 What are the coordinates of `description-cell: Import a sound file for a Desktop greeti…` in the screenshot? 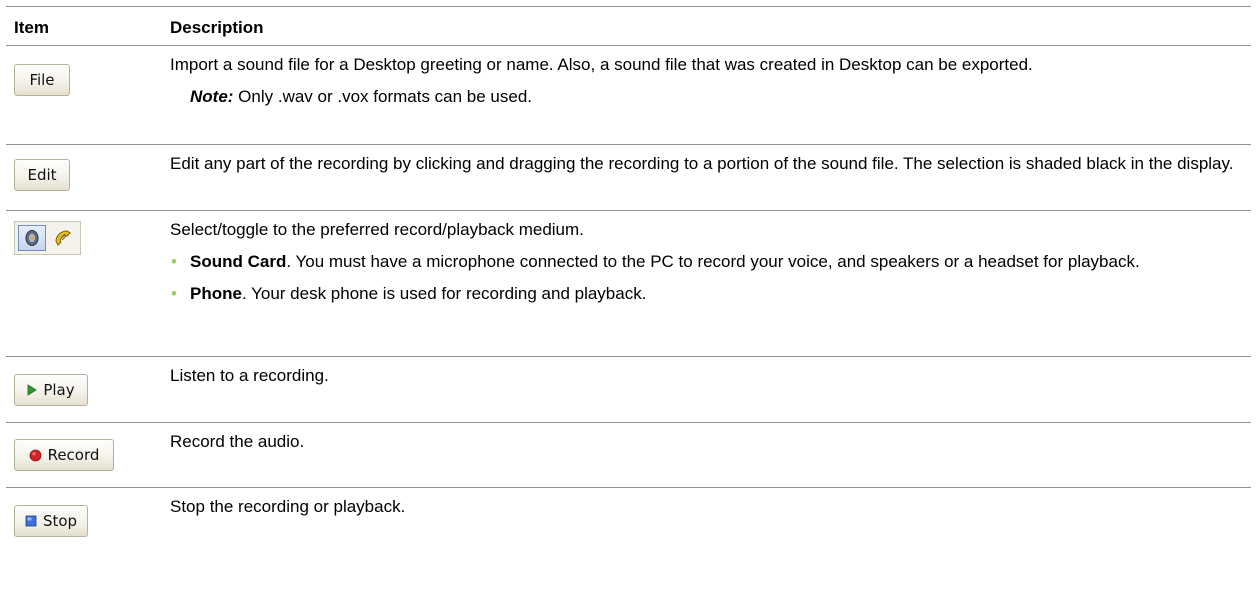 It's located at (706, 81).